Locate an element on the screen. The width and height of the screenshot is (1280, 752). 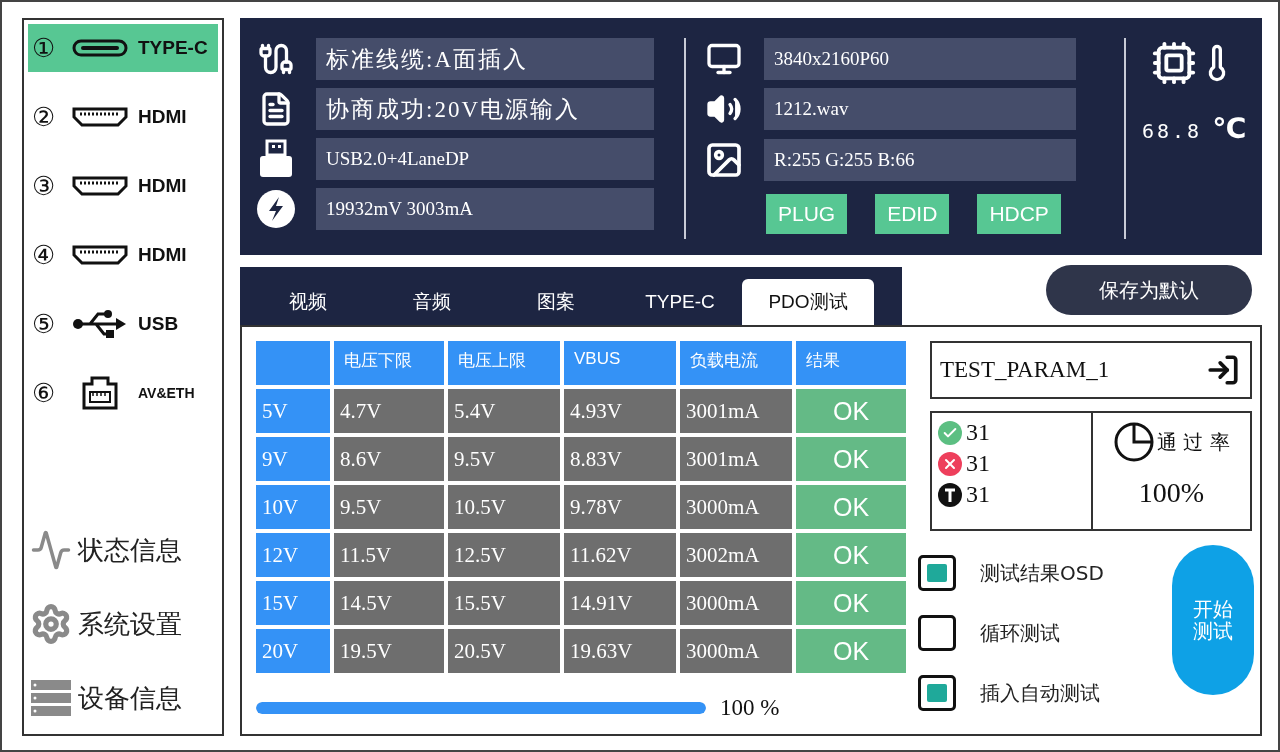
menu-item: 状态信息 is located at coordinates (123, 550).